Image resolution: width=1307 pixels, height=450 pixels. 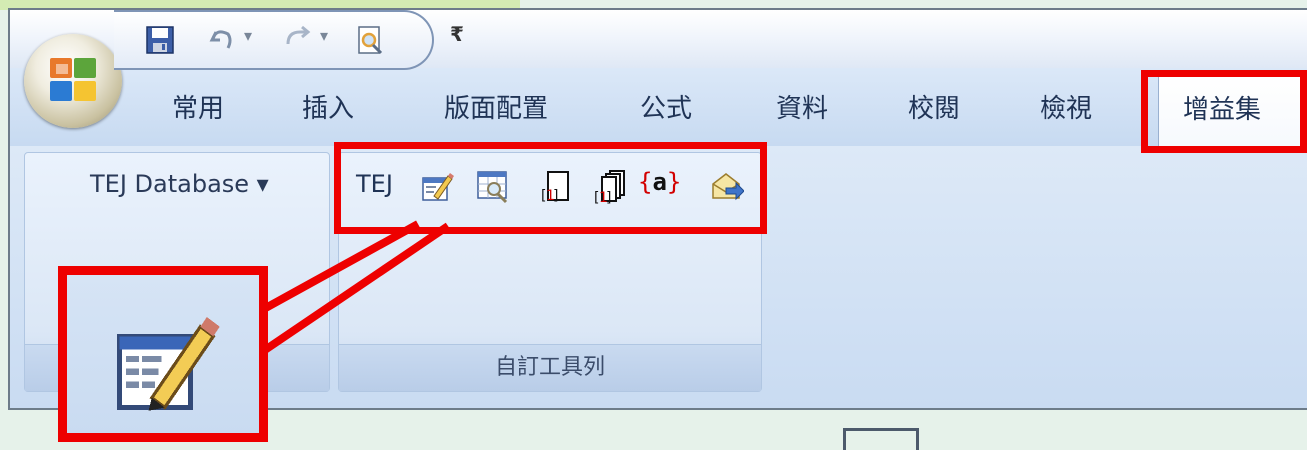 I want to click on office-button, so click(x=73, y=81).